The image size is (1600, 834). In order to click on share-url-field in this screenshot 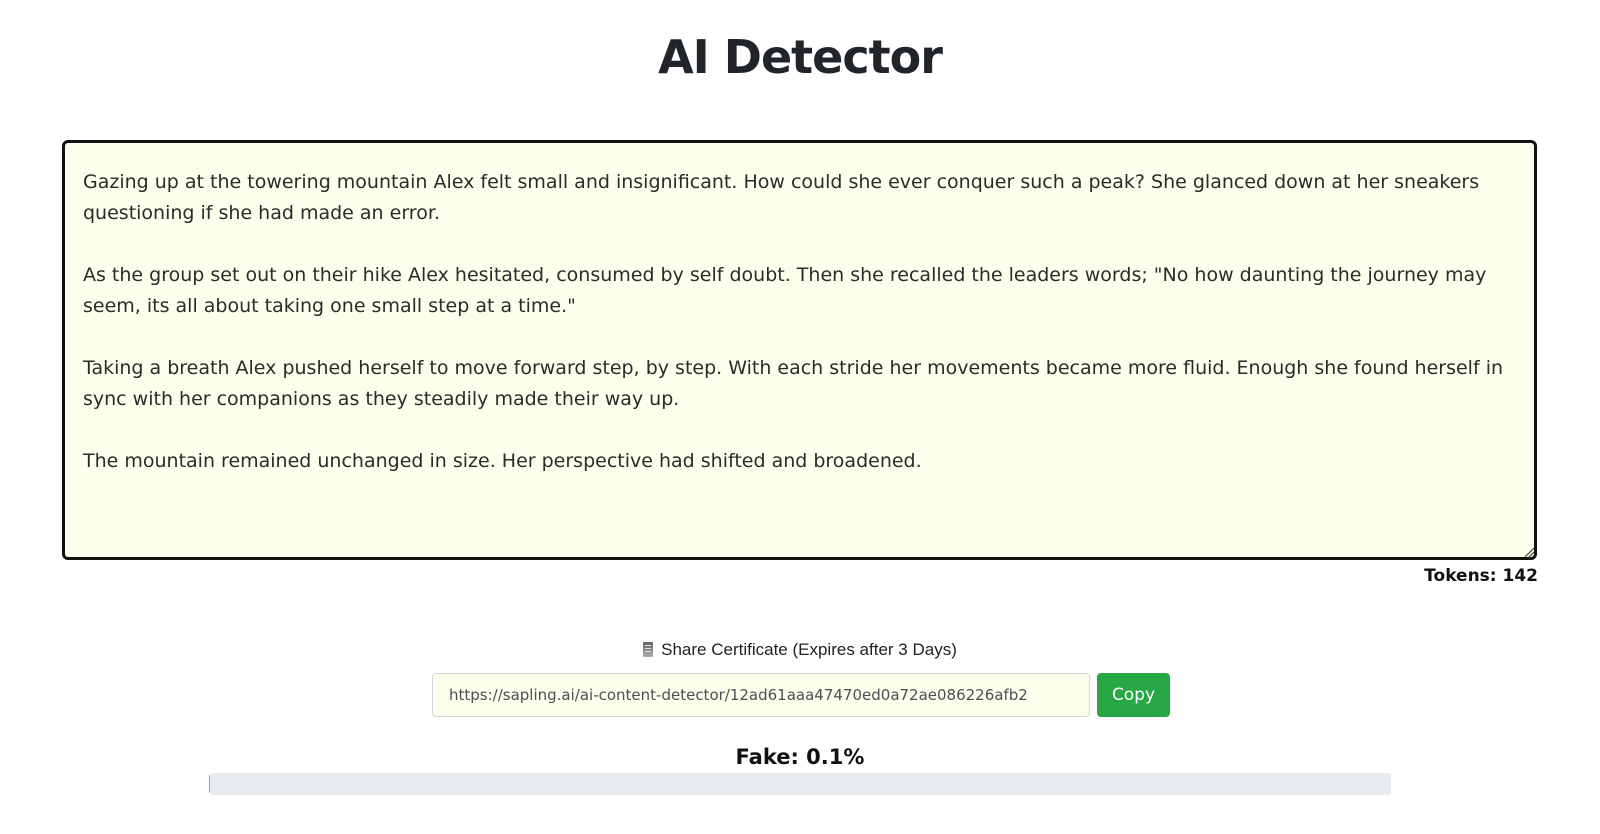, I will do `click(761, 695)`.